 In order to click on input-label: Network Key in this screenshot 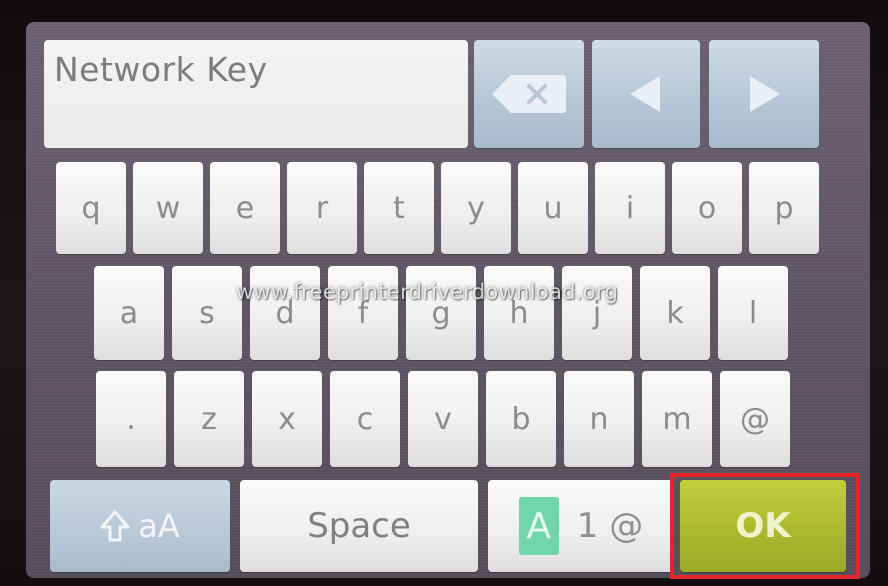, I will do `click(161, 69)`.